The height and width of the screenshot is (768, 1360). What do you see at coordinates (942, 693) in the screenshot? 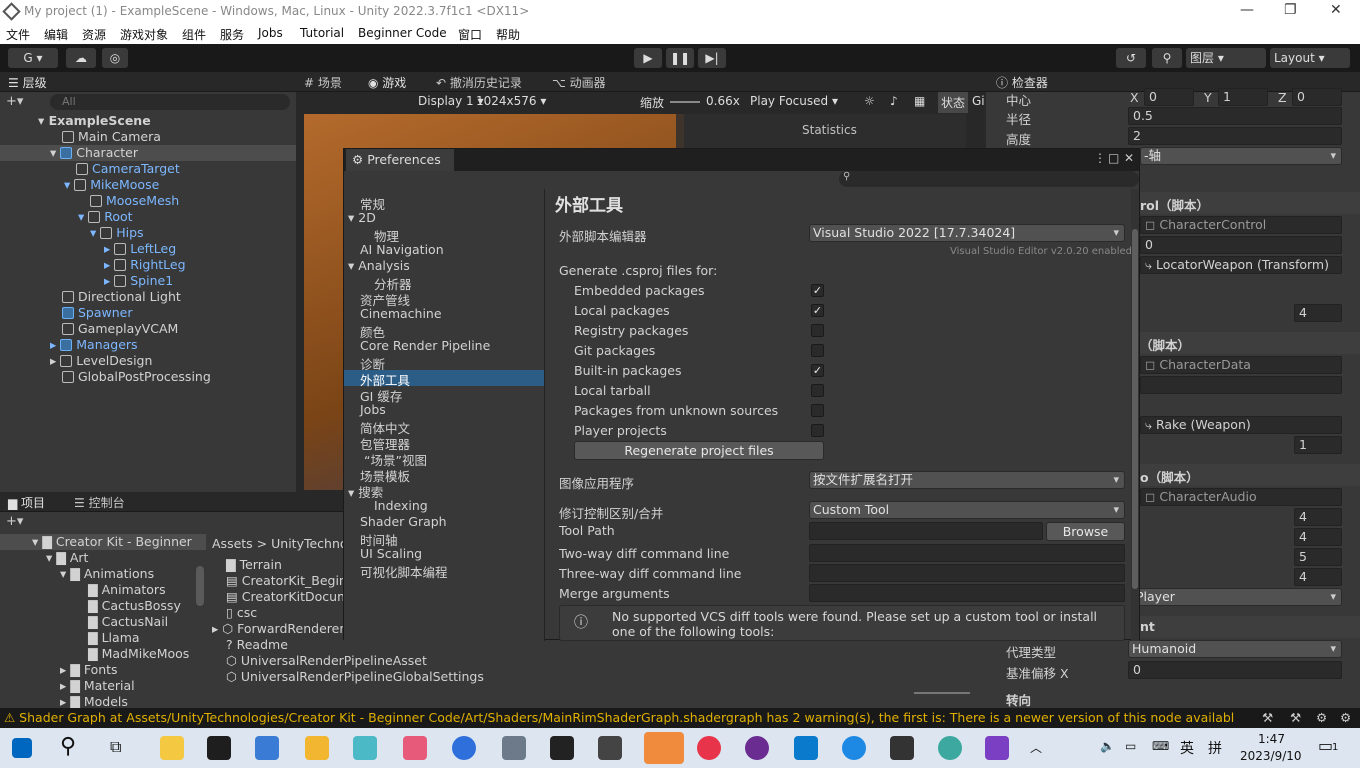
I see `icon-size-slider` at bounding box center [942, 693].